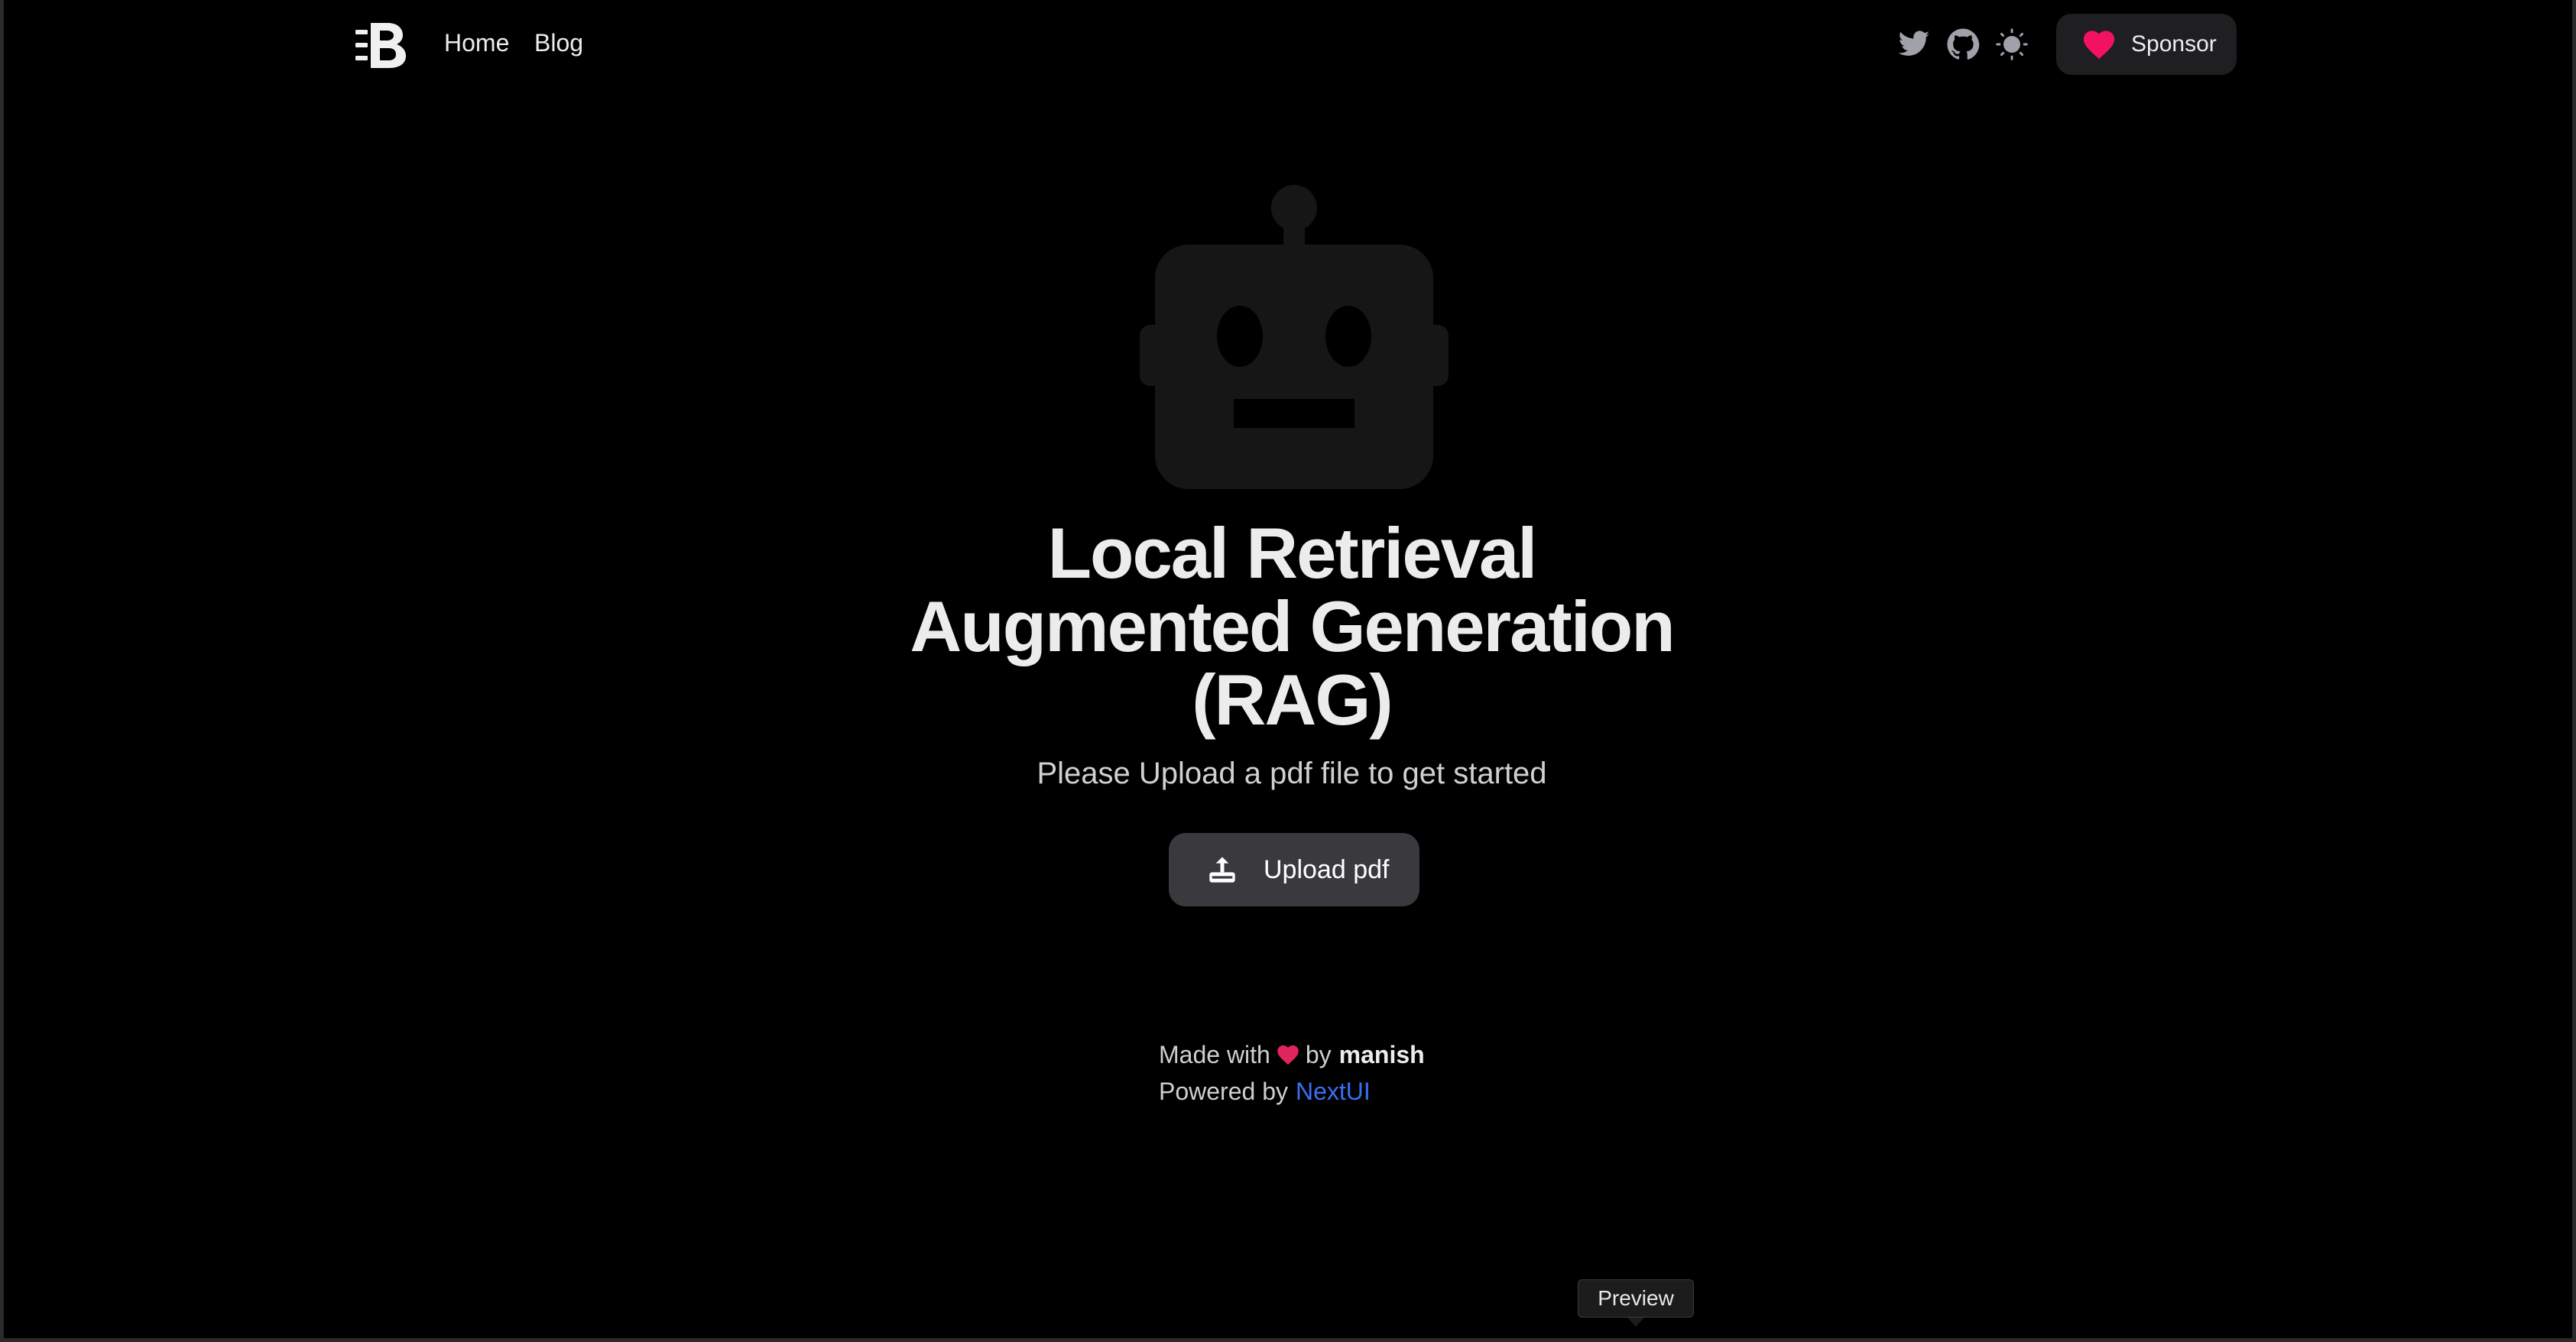 Image resolution: width=2576 pixels, height=1342 pixels. I want to click on title-line: Augmented Generation, so click(1292, 626).